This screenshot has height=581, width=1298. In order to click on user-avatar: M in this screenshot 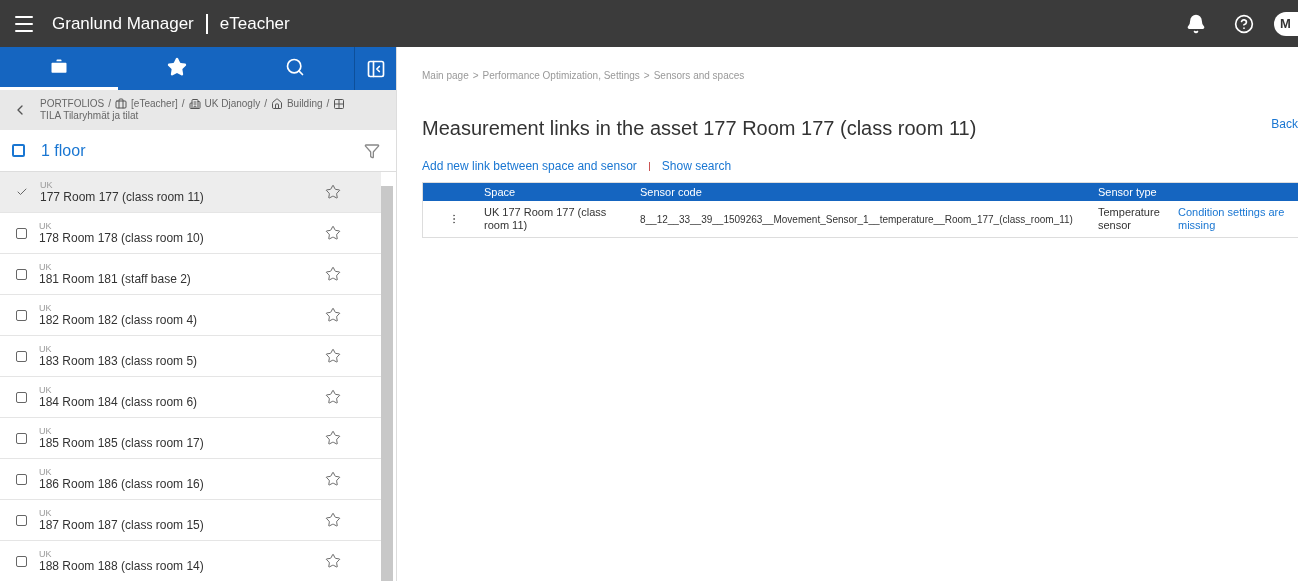, I will do `click(1286, 23)`.